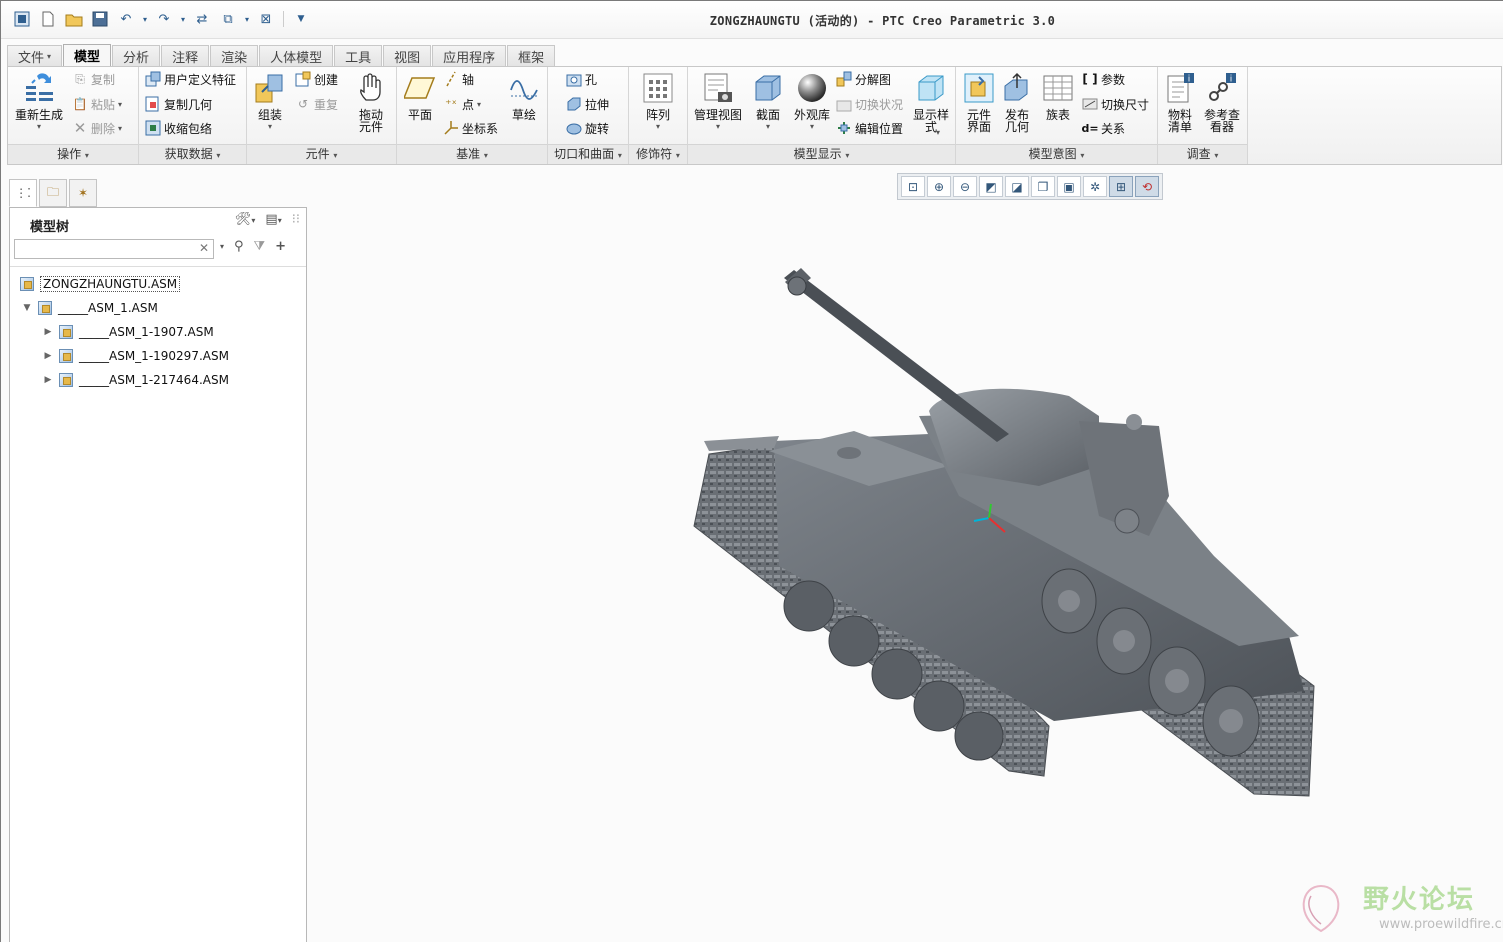  Describe the element at coordinates (718, 127) in the screenshot. I see `manage-views-dropdown-icon: ▾` at that location.